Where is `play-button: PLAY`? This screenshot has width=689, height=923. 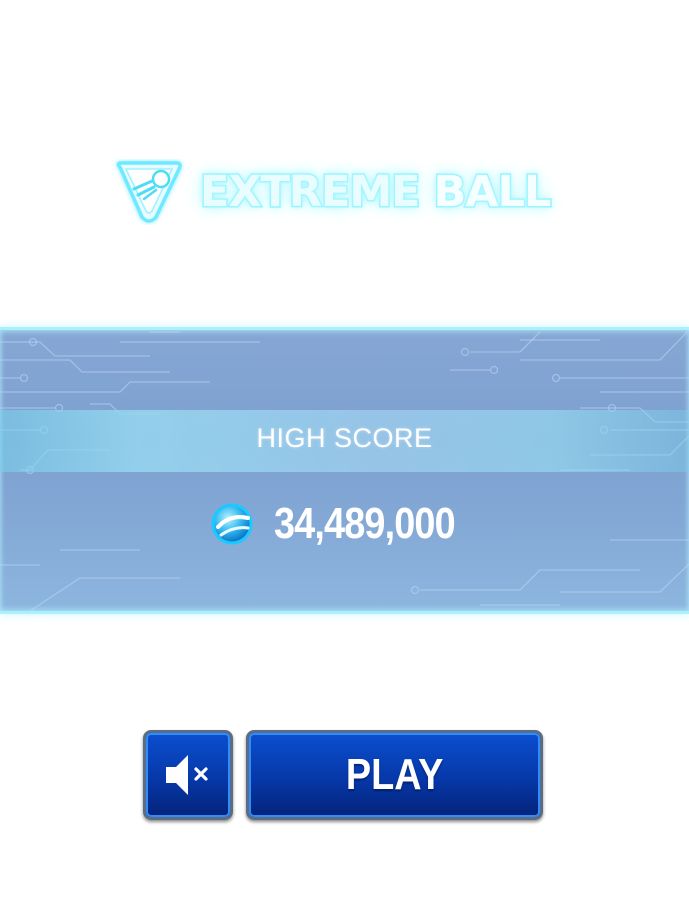
play-button: PLAY is located at coordinates (394, 775).